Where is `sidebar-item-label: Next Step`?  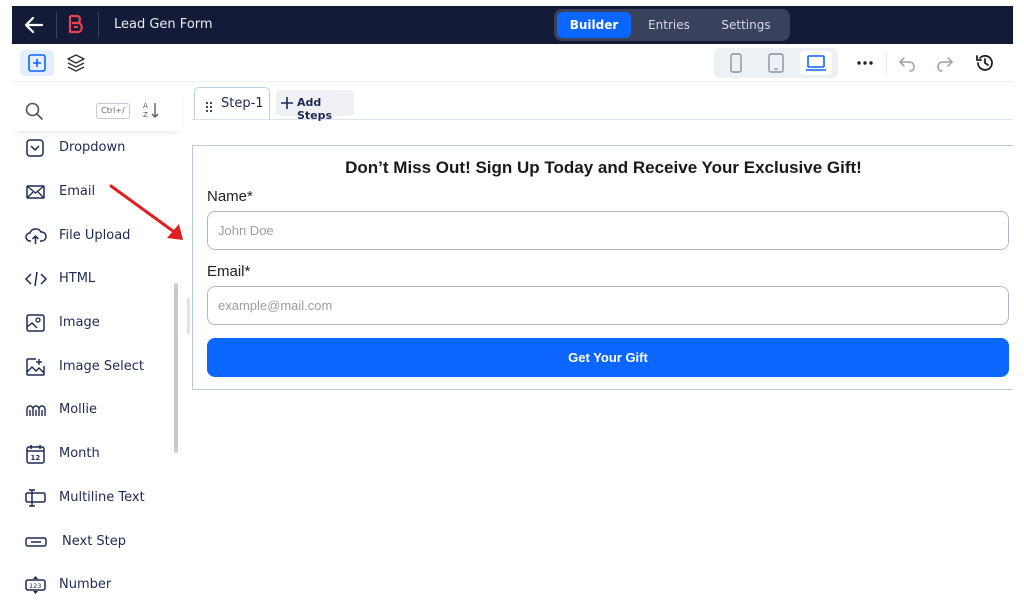 sidebar-item-label: Next Step is located at coordinates (94, 541).